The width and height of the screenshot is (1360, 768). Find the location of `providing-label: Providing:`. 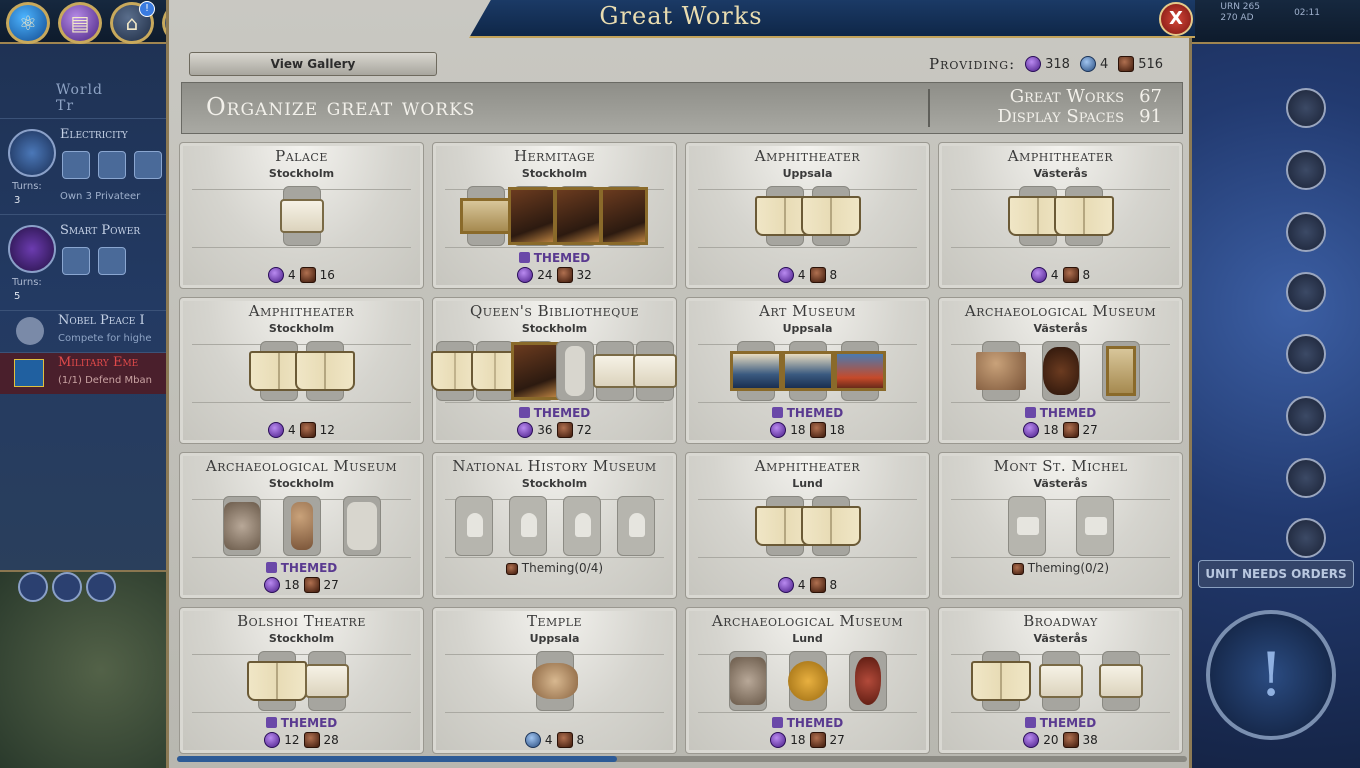

providing-label: Providing: is located at coordinates (972, 64).